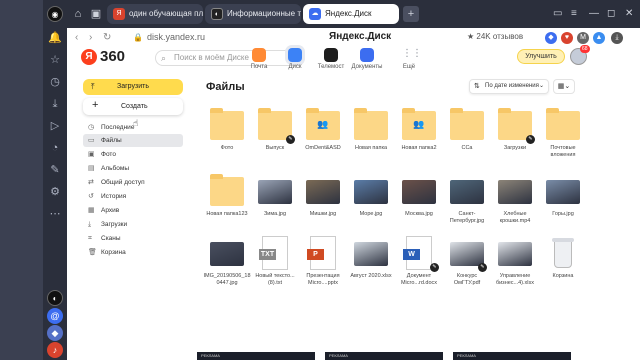 The height and width of the screenshot is (360, 640). Describe the element at coordinates (90, 38) in the screenshot. I see `forward-icon: ›` at that location.